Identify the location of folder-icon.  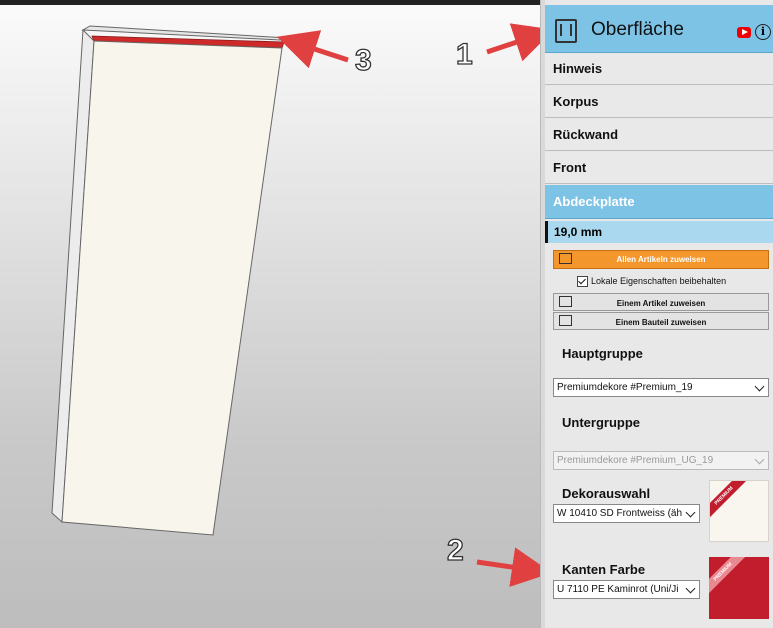
(566, 31).